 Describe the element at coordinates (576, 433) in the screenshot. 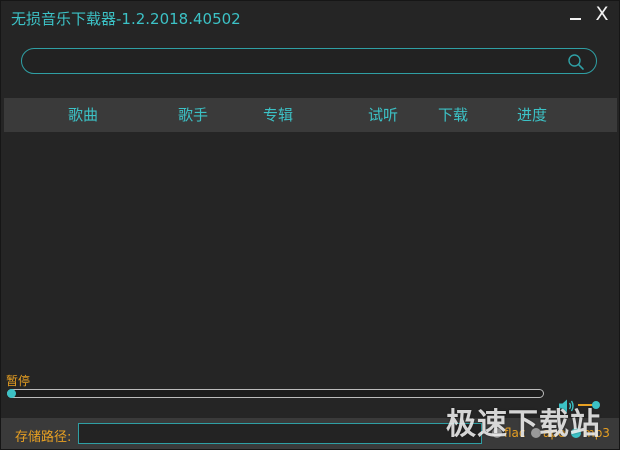

I see `radio-selected-icon` at that location.